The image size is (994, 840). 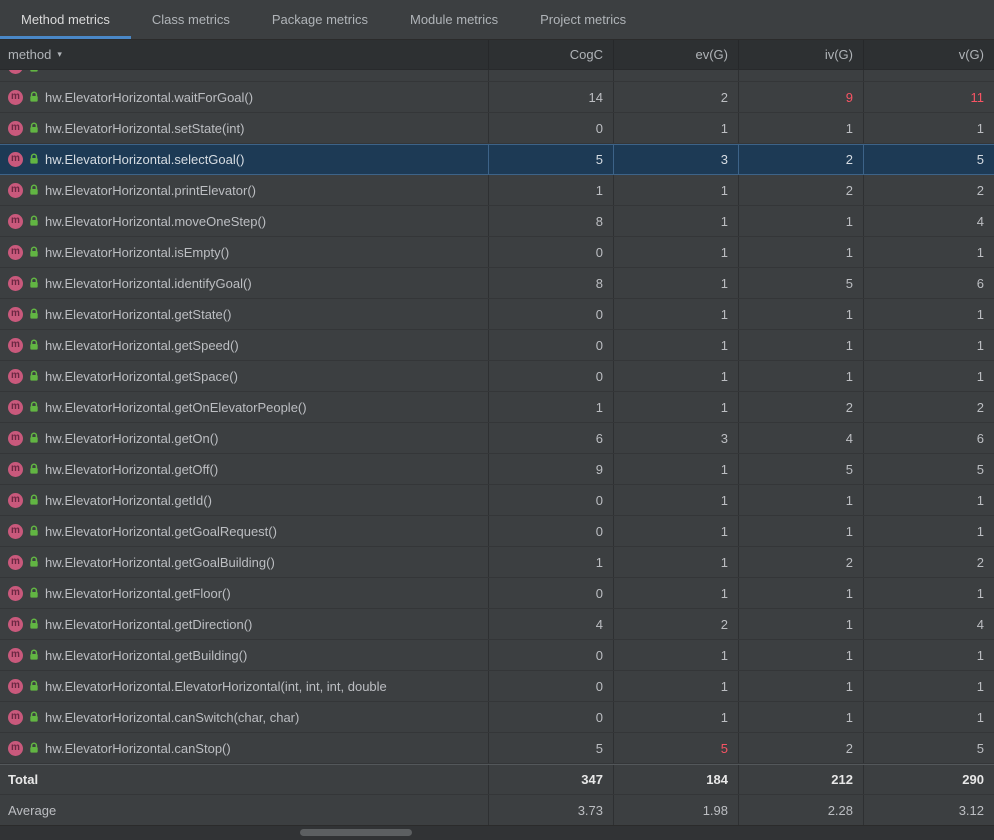 I want to click on table-row: m hw.ElevatorHorizontal.getBuilding() 0 1 1 1, so click(x=497, y=655).